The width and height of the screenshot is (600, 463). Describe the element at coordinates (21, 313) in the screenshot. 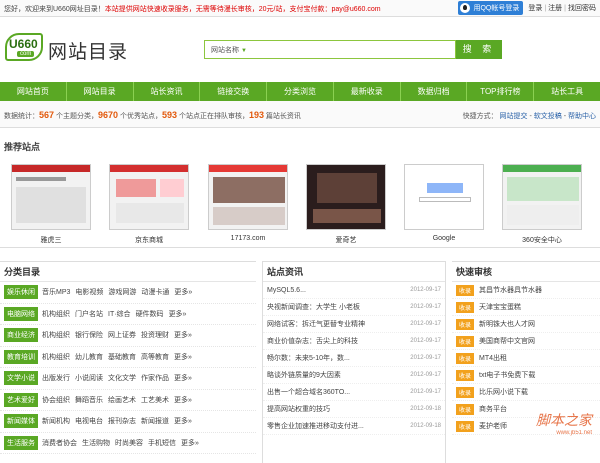

I see `category-tag: 电脑网络` at that location.